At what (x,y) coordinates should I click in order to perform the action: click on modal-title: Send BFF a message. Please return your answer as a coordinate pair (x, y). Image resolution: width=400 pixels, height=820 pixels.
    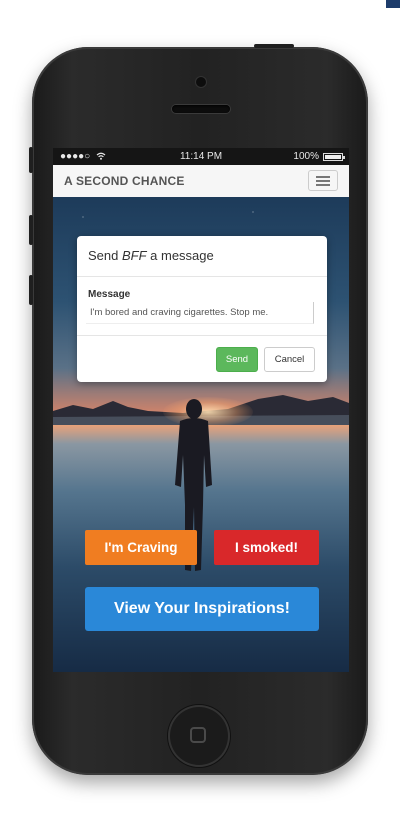
    Looking at the image, I should click on (151, 256).